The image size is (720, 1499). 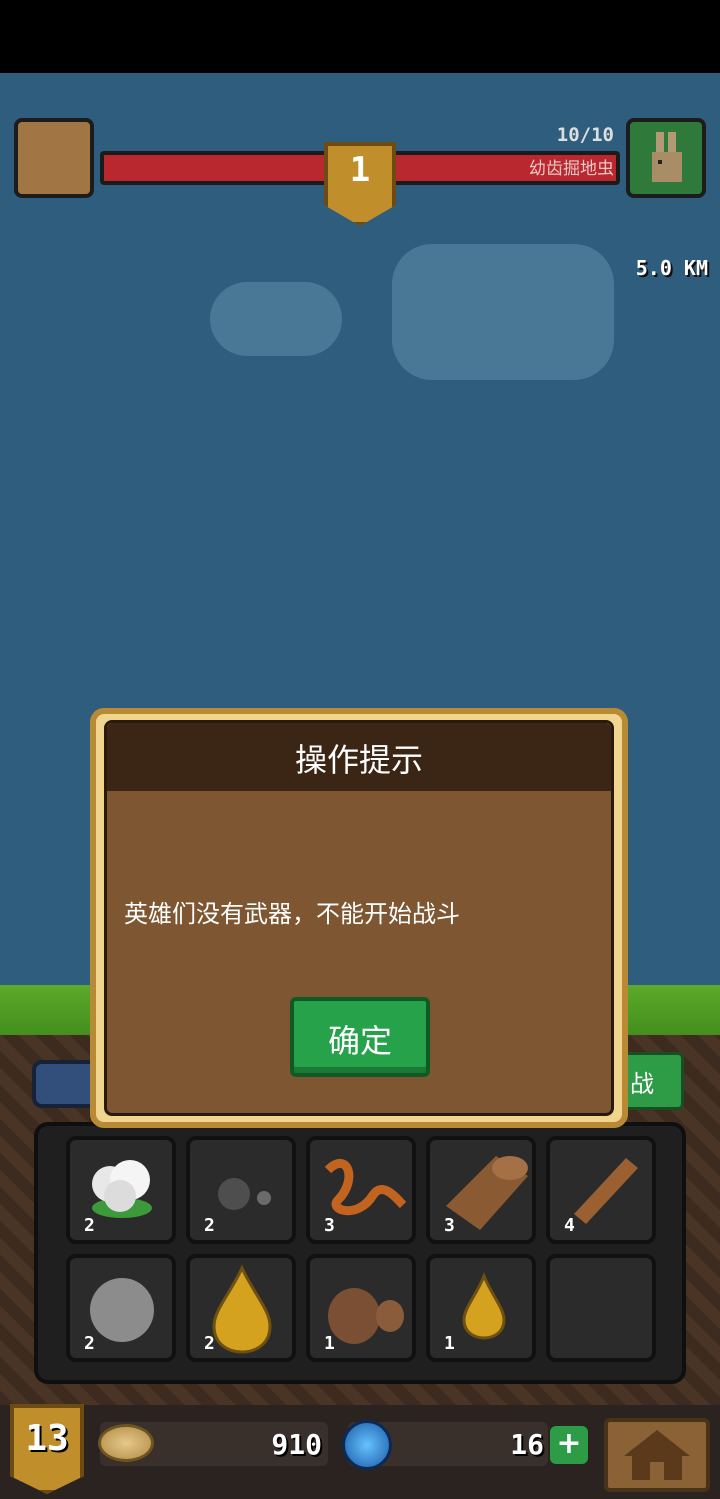 I want to click on gem-icon, so click(x=367, y=1445).